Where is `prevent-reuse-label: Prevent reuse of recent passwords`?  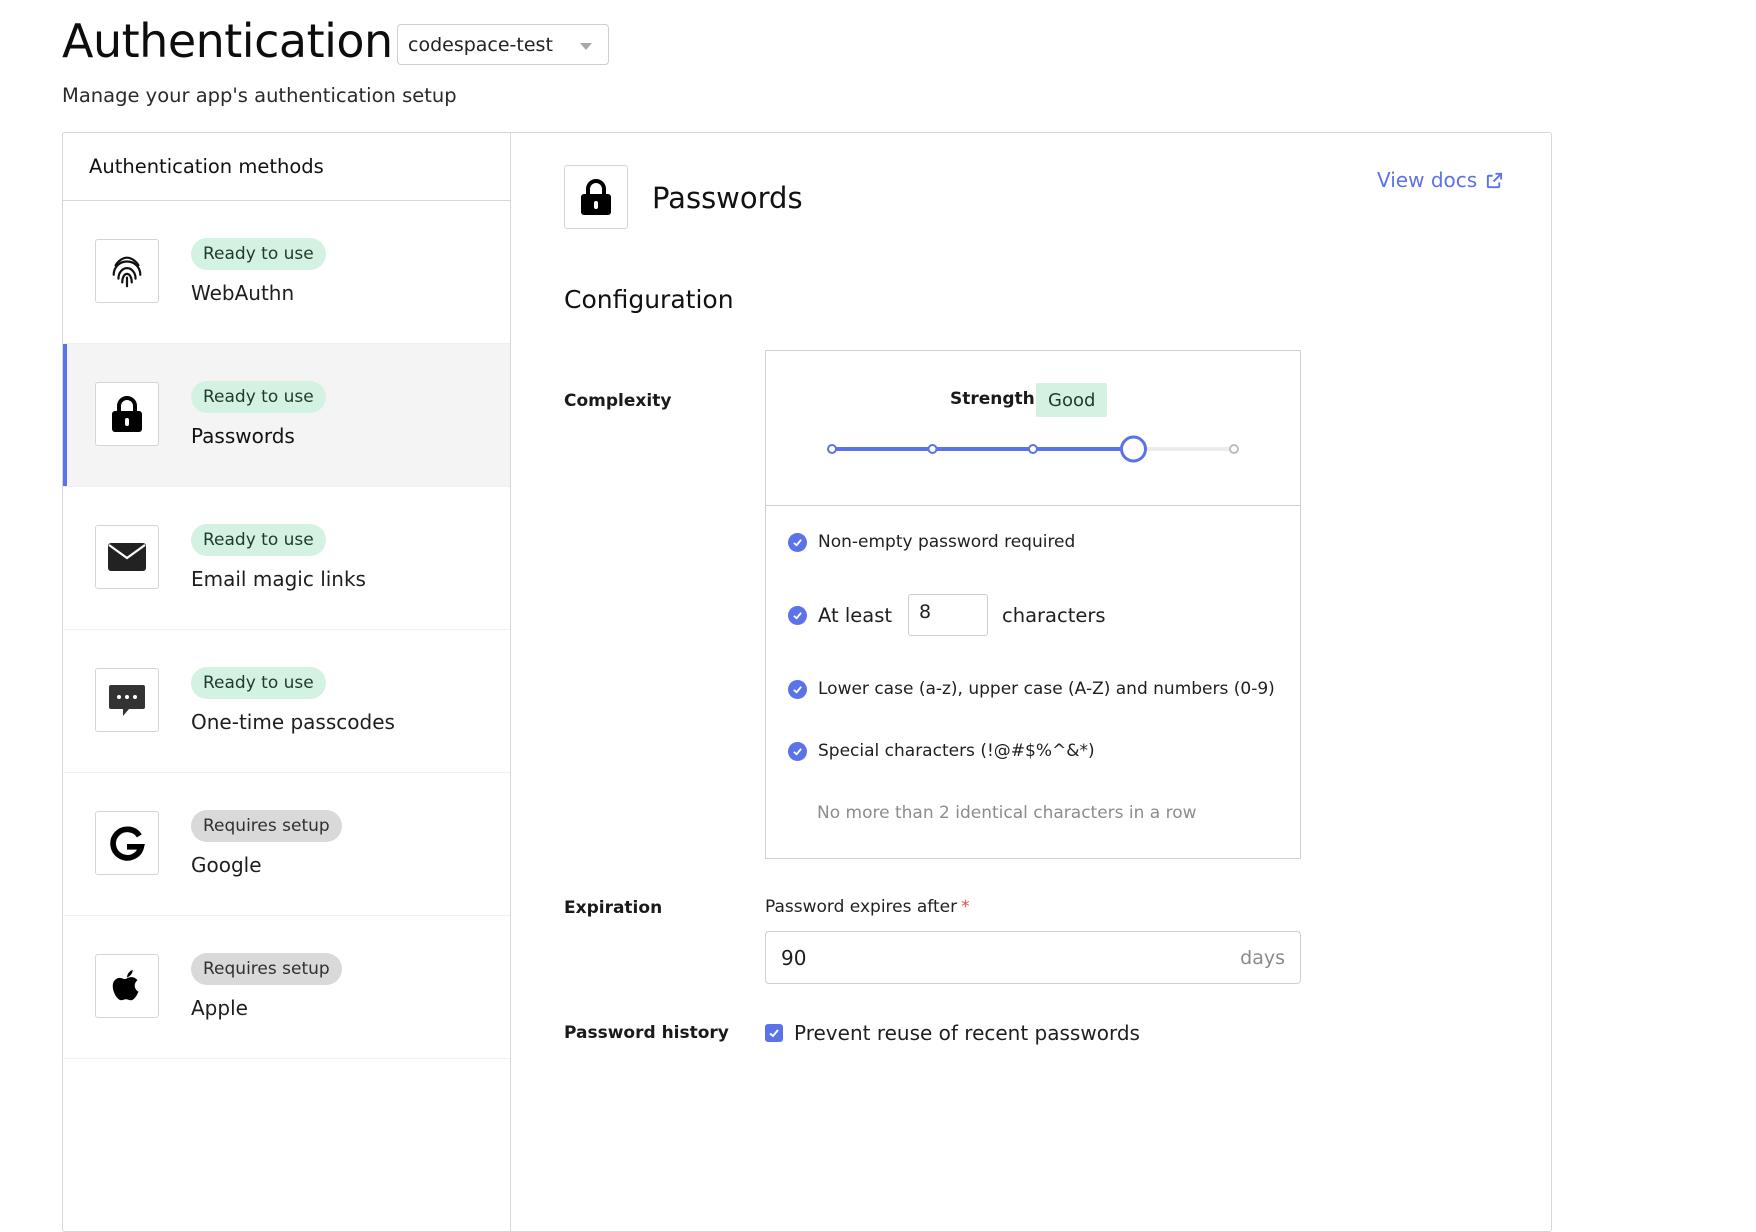
prevent-reuse-label: Prevent reuse of recent passwords is located at coordinates (967, 1033).